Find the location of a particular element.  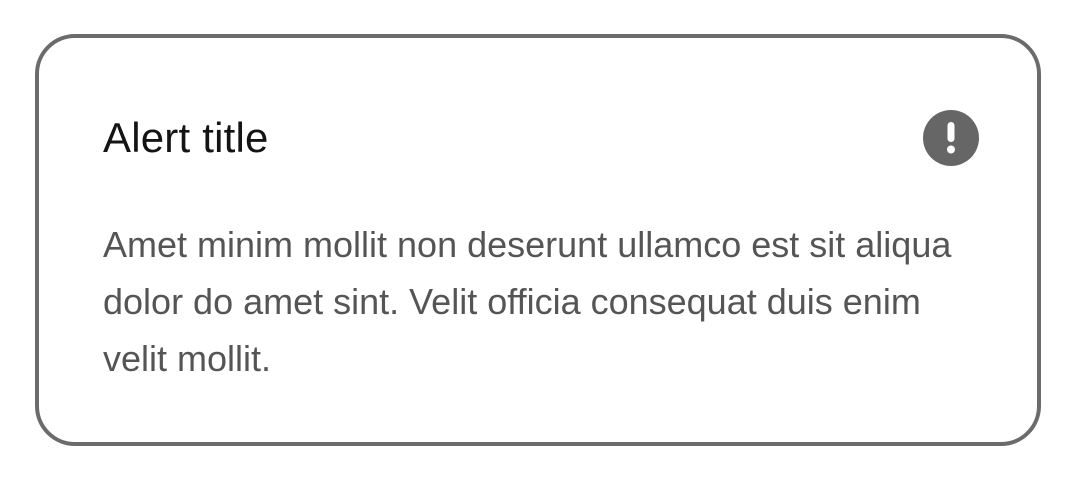

alert-header: Alert title is located at coordinates (541, 138).